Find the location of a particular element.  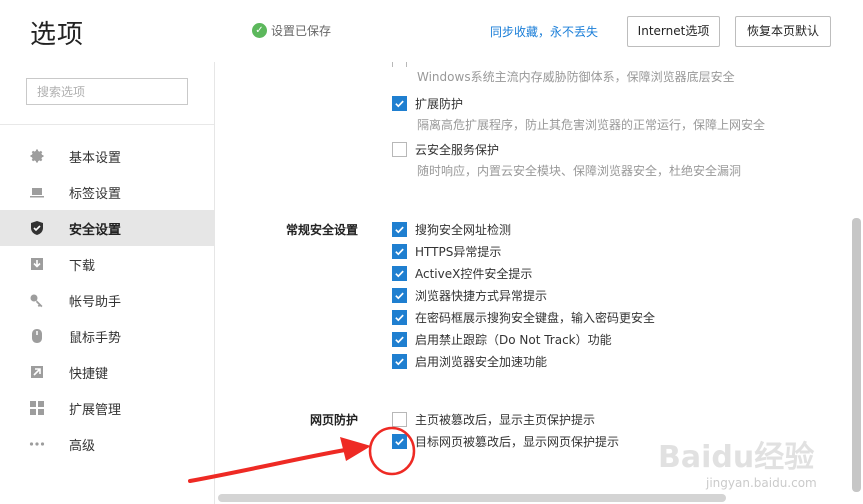

check-circle-icon: ✓ is located at coordinates (259, 30).